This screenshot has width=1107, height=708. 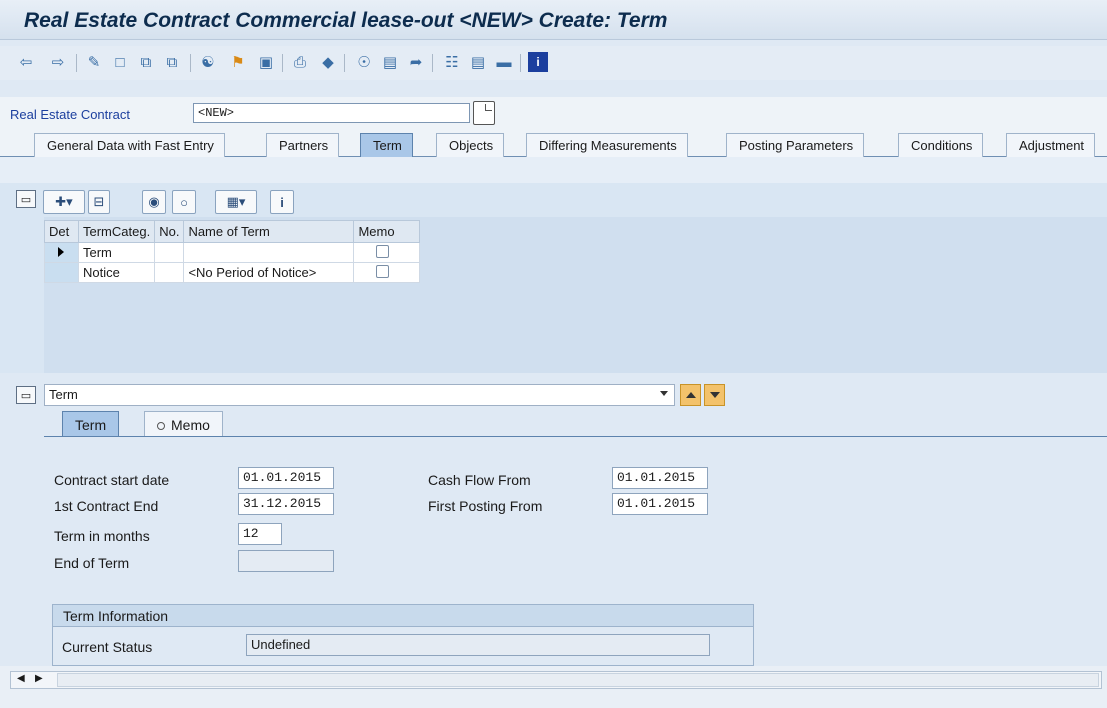 What do you see at coordinates (300, 62) in the screenshot?
I see `print-icon: ⎙` at bounding box center [300, 62].